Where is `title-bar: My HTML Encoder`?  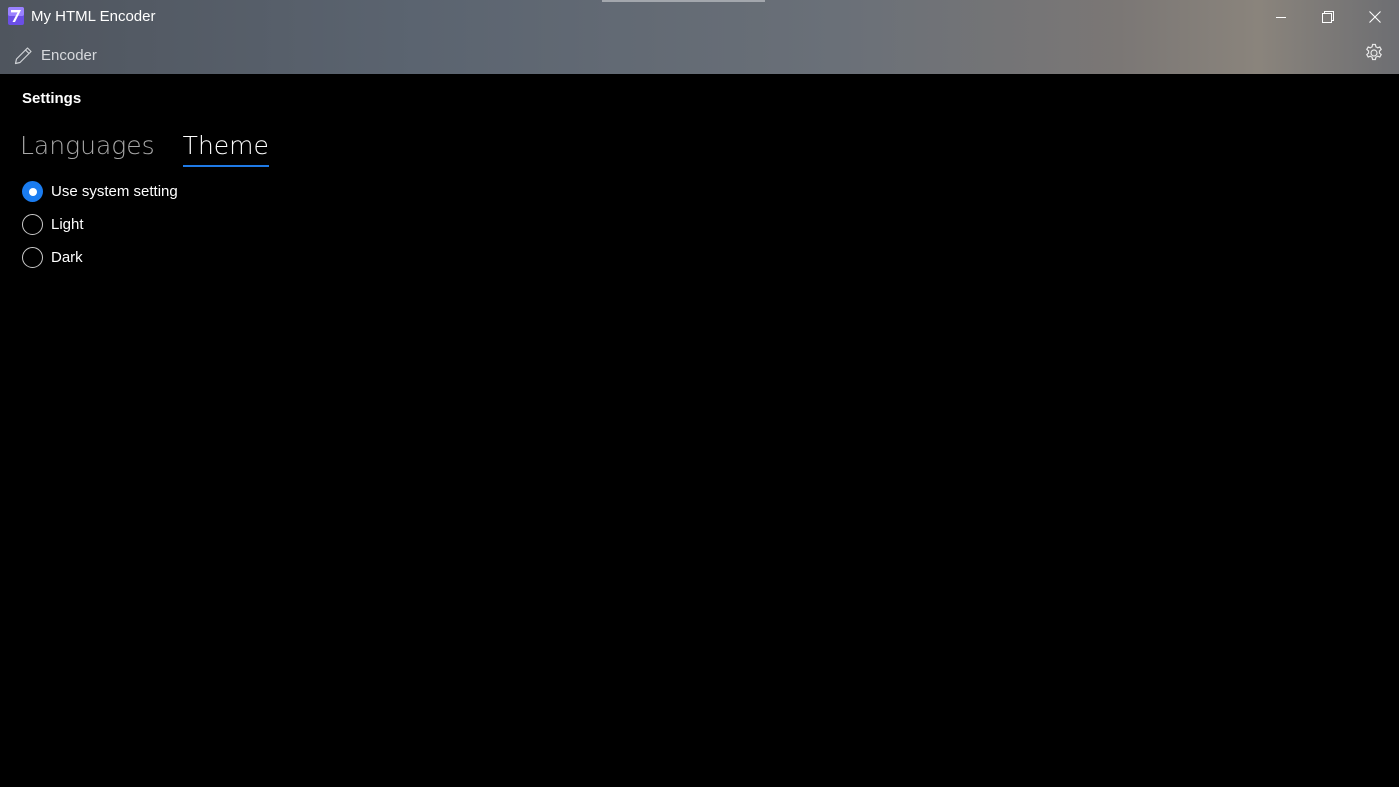 title-bar: My HTML Encoder is located at coordinates (699, 17).